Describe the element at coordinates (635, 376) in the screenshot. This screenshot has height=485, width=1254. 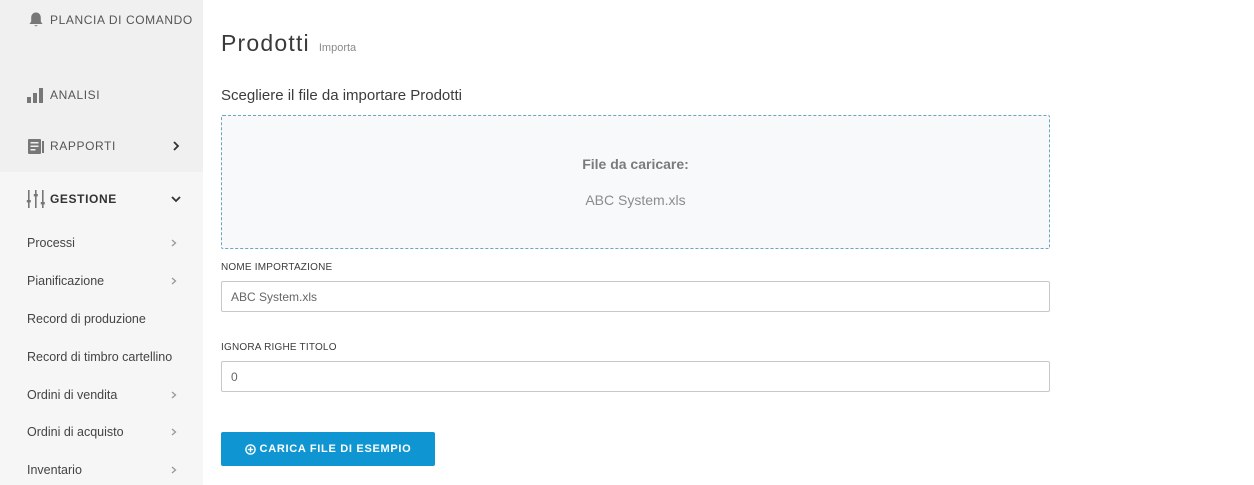
I see `ignore-rows-input` at that location.